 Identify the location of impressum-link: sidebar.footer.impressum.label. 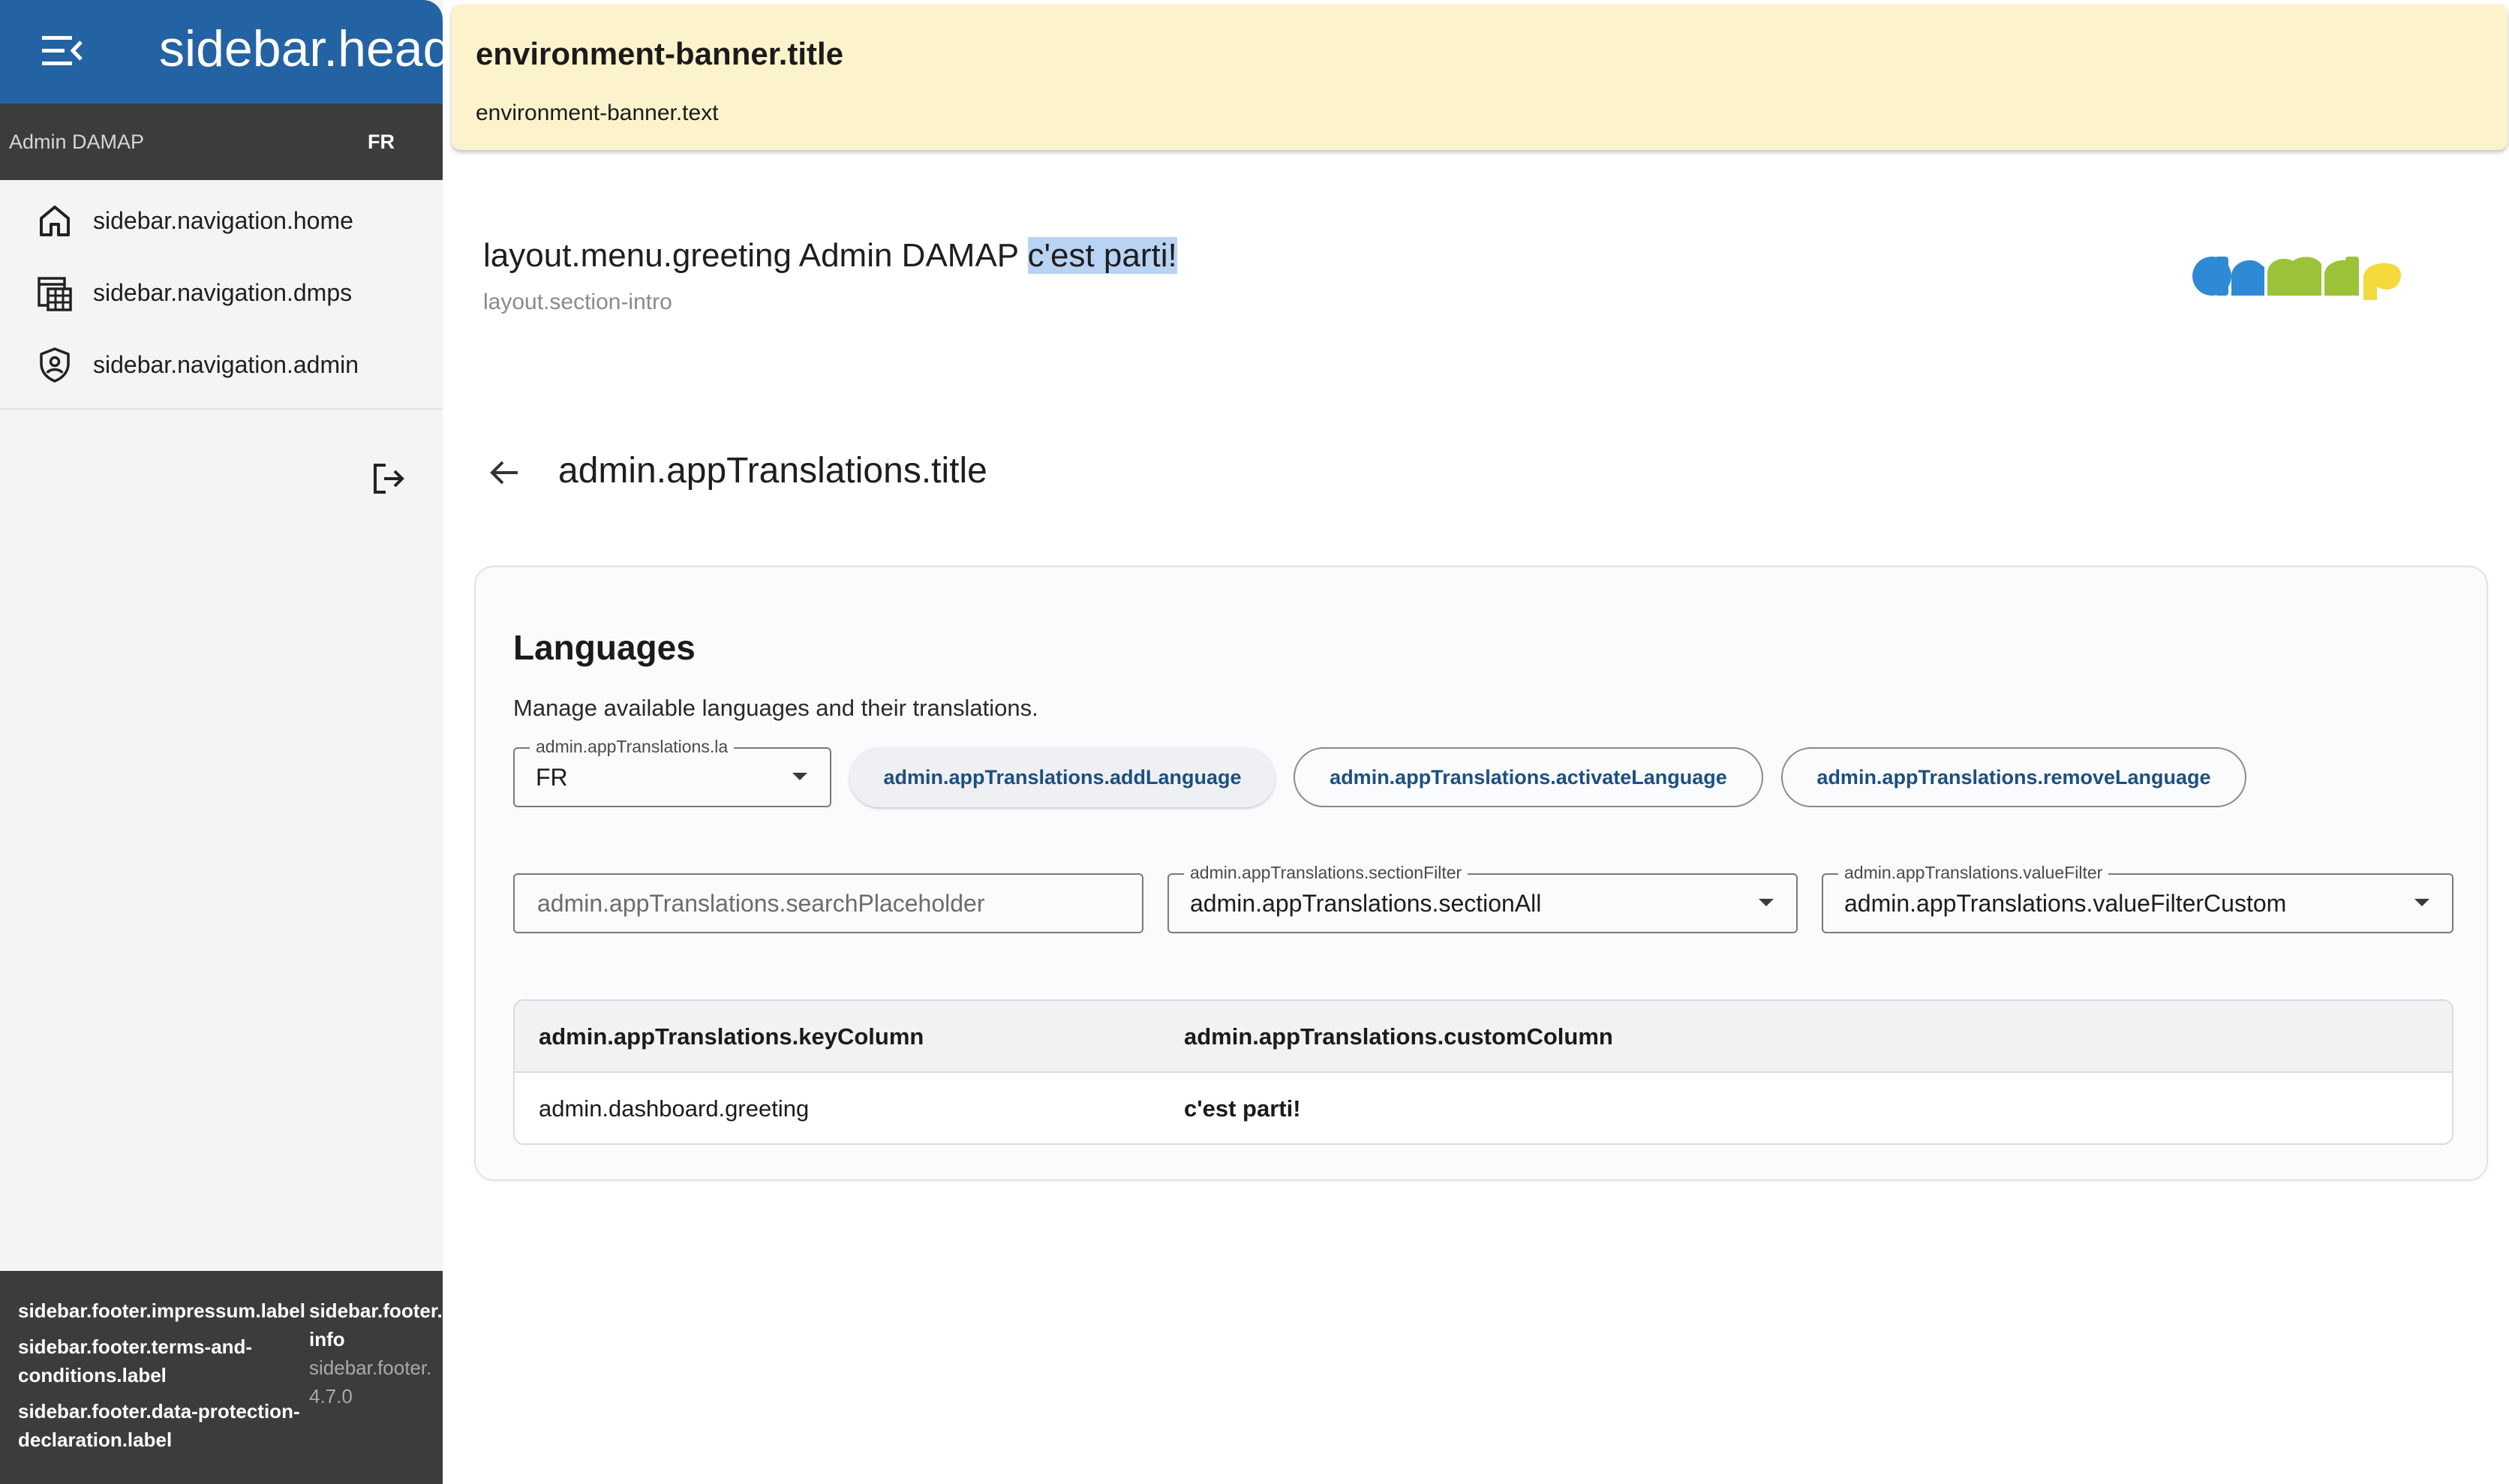
(164, 1310).